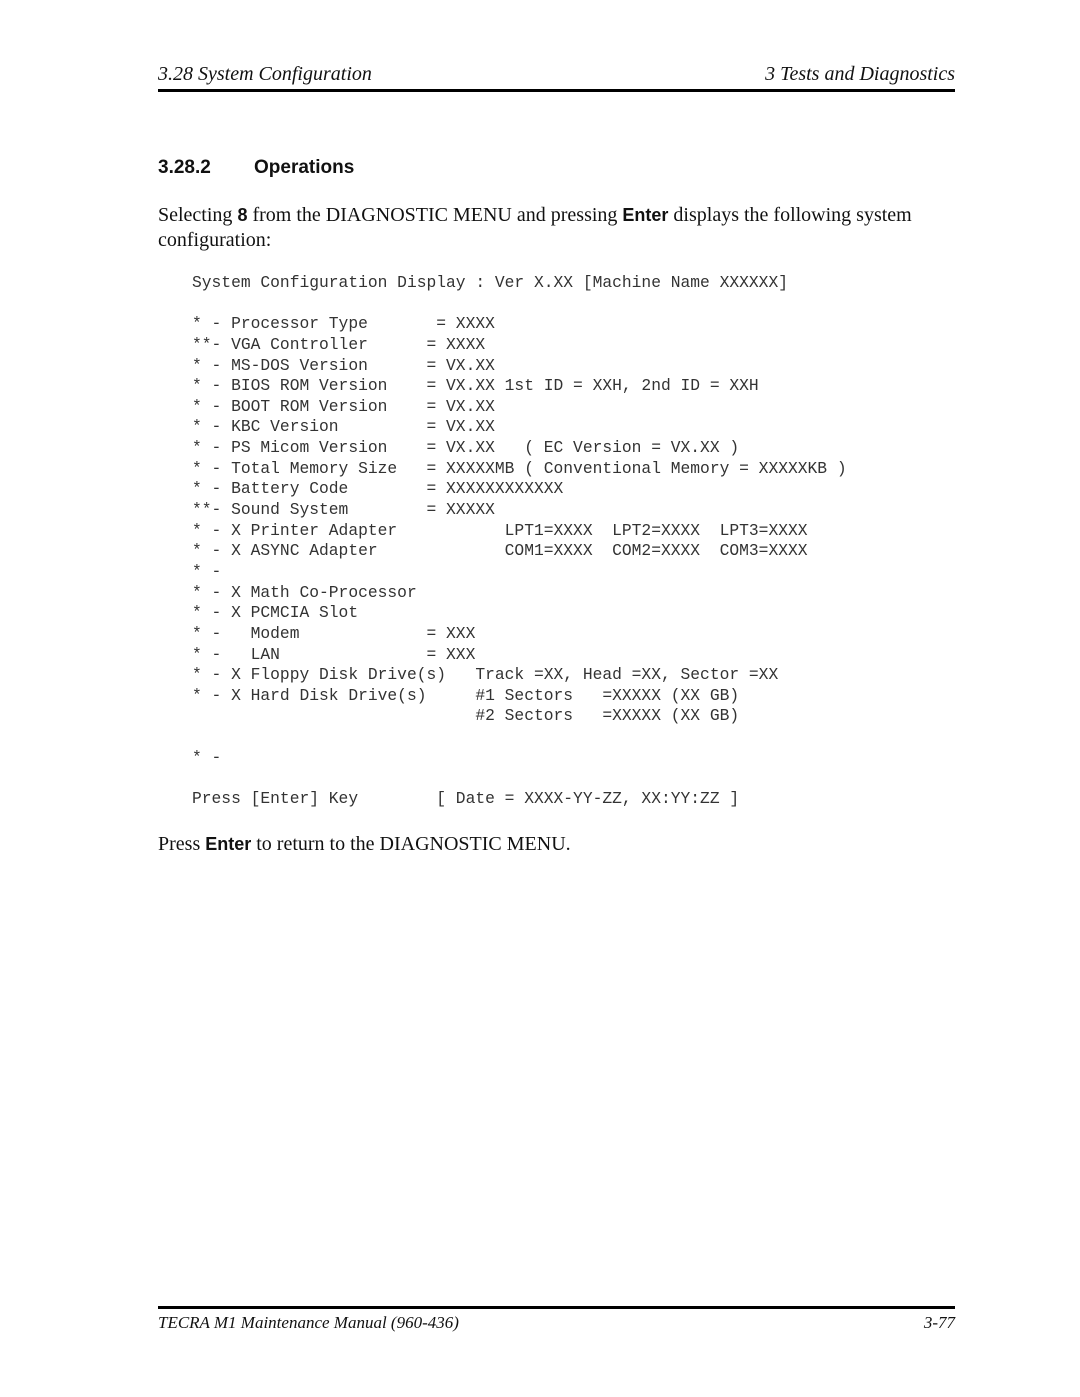 The height and width of the screenshot is (1397, 1080). I want to click on header-section-title: 3.28 System Configuration, so click(265, 74).